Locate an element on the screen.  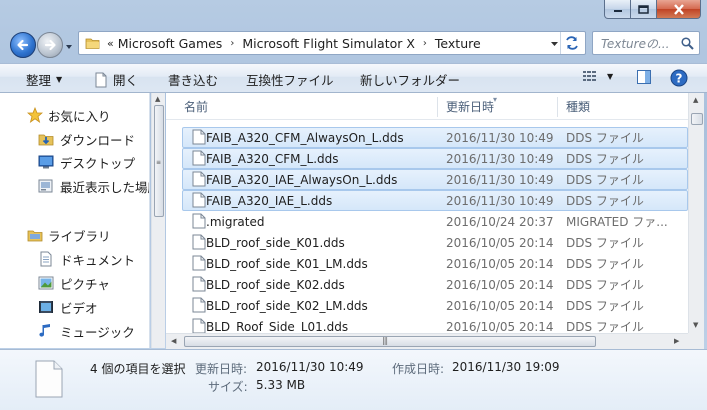
nav-documents-label: ドキュメント is located at coordinates (98, 260).